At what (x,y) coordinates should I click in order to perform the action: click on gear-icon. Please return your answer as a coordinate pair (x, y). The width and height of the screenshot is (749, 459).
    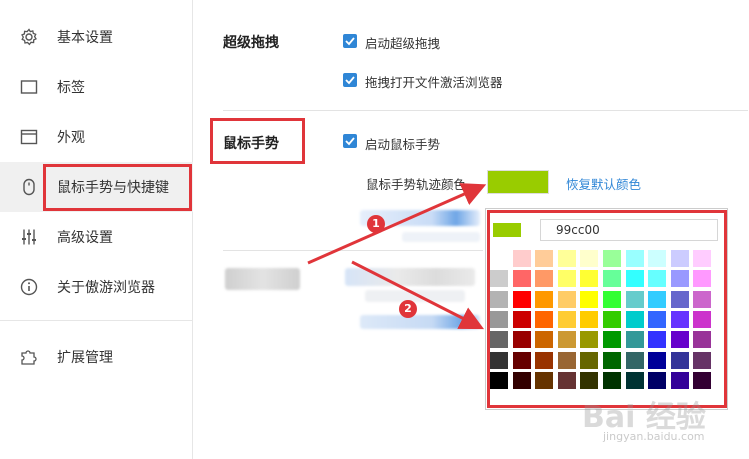
    Looking at the image, I should click on (29, 37).